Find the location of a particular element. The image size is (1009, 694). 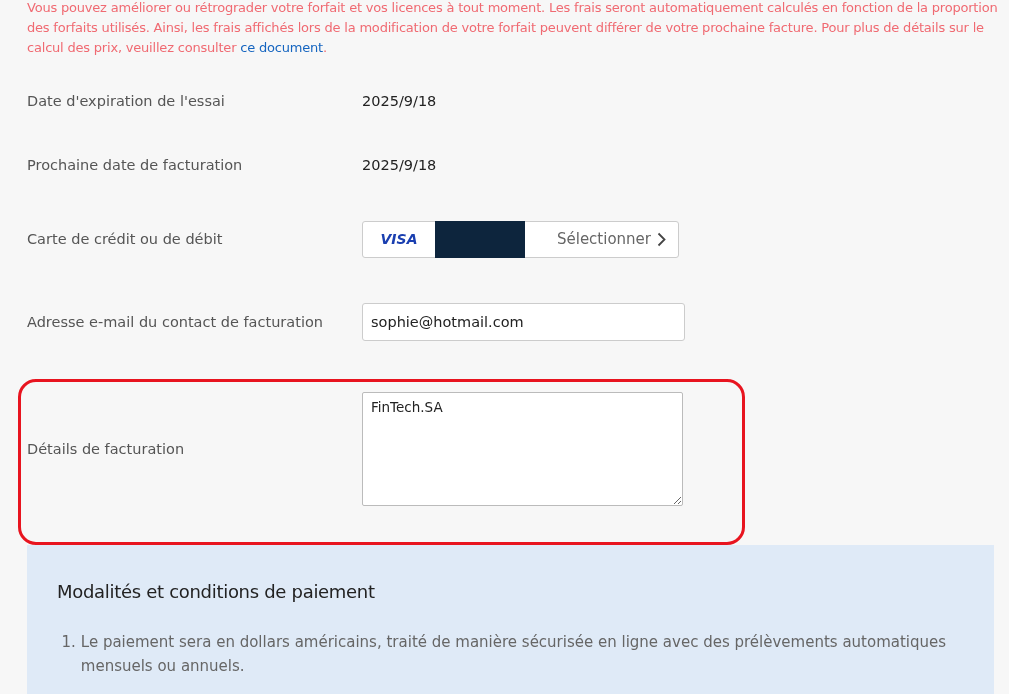

email-field: sophie@hotmail.com is located at coordinates (523, 322).